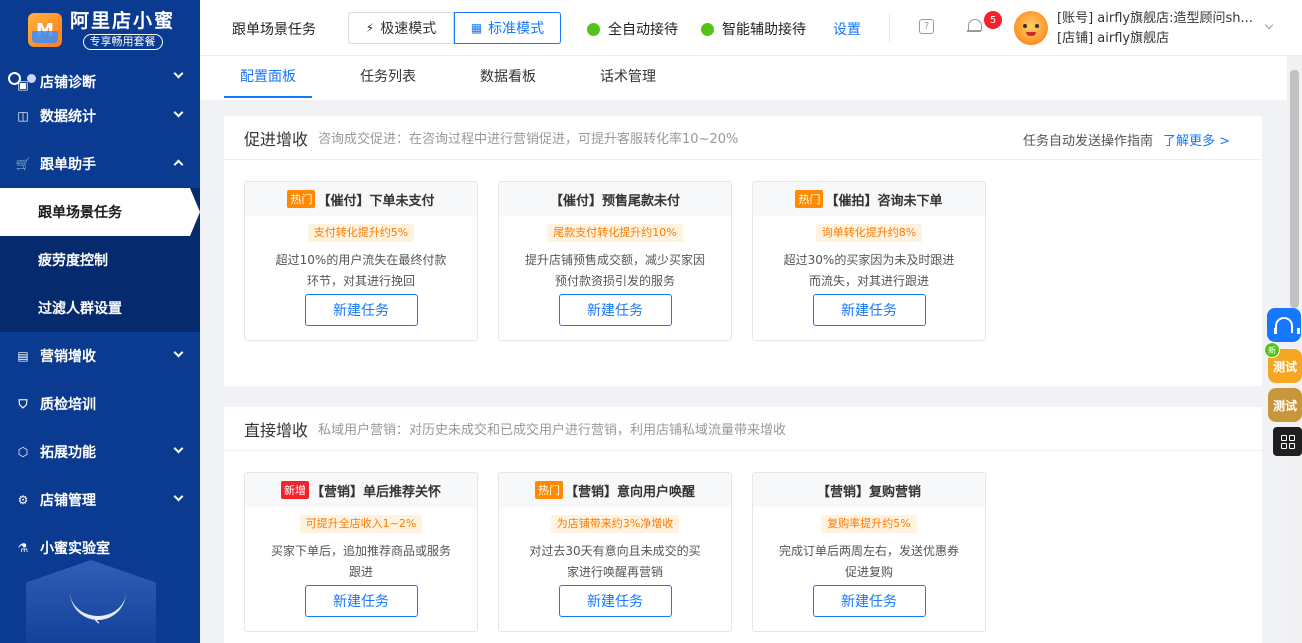 The width and height of the screenshot is (1302, 643). I want to click on sidebar-item-stats: ◫ 数据统计, so click(100, 116).